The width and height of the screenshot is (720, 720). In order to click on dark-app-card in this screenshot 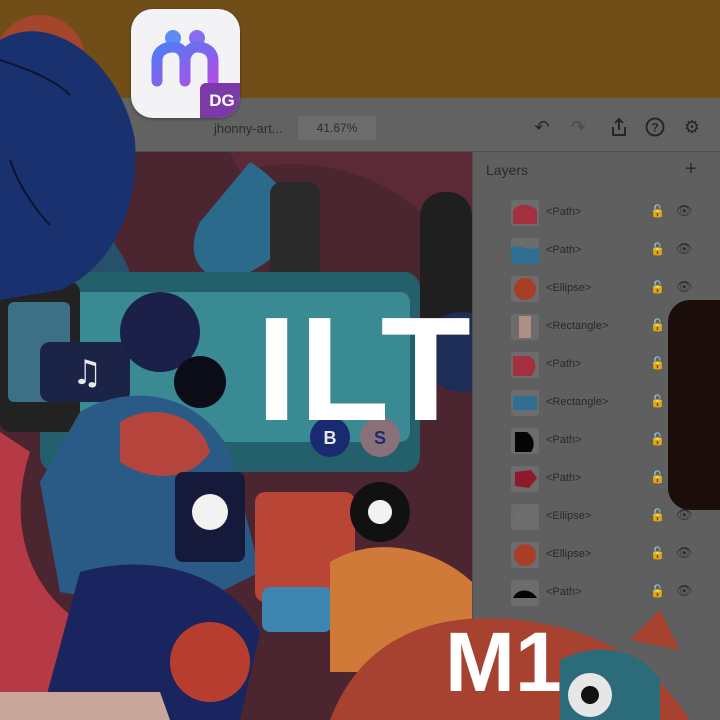, I will do `click(694, 405)`.